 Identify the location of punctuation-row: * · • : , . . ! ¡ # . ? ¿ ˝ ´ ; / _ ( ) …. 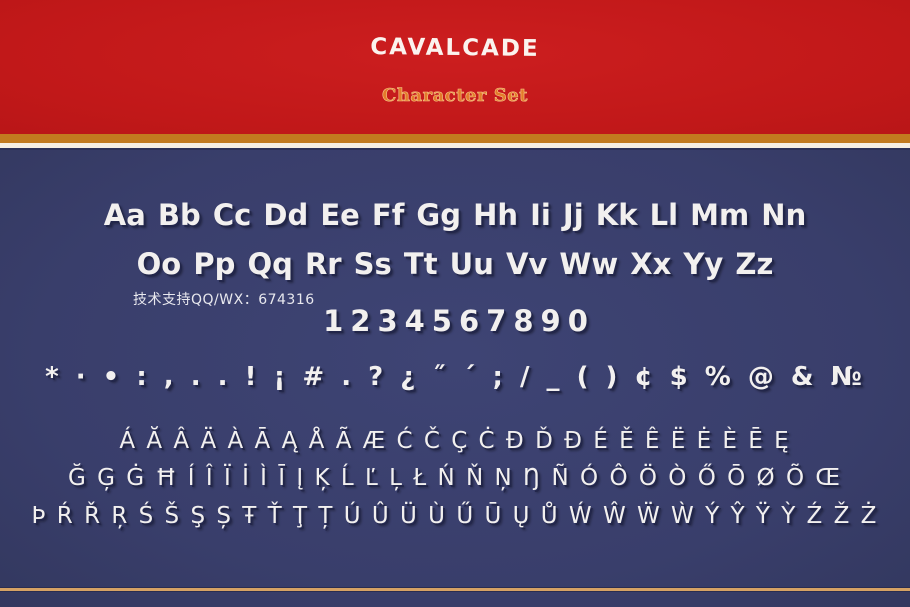
(455, 377).